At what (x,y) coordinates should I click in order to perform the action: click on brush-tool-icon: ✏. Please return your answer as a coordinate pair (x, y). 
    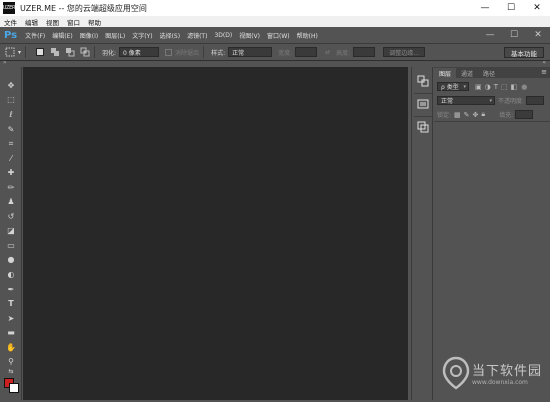
    Looking at the image, I should click on (11, 187).